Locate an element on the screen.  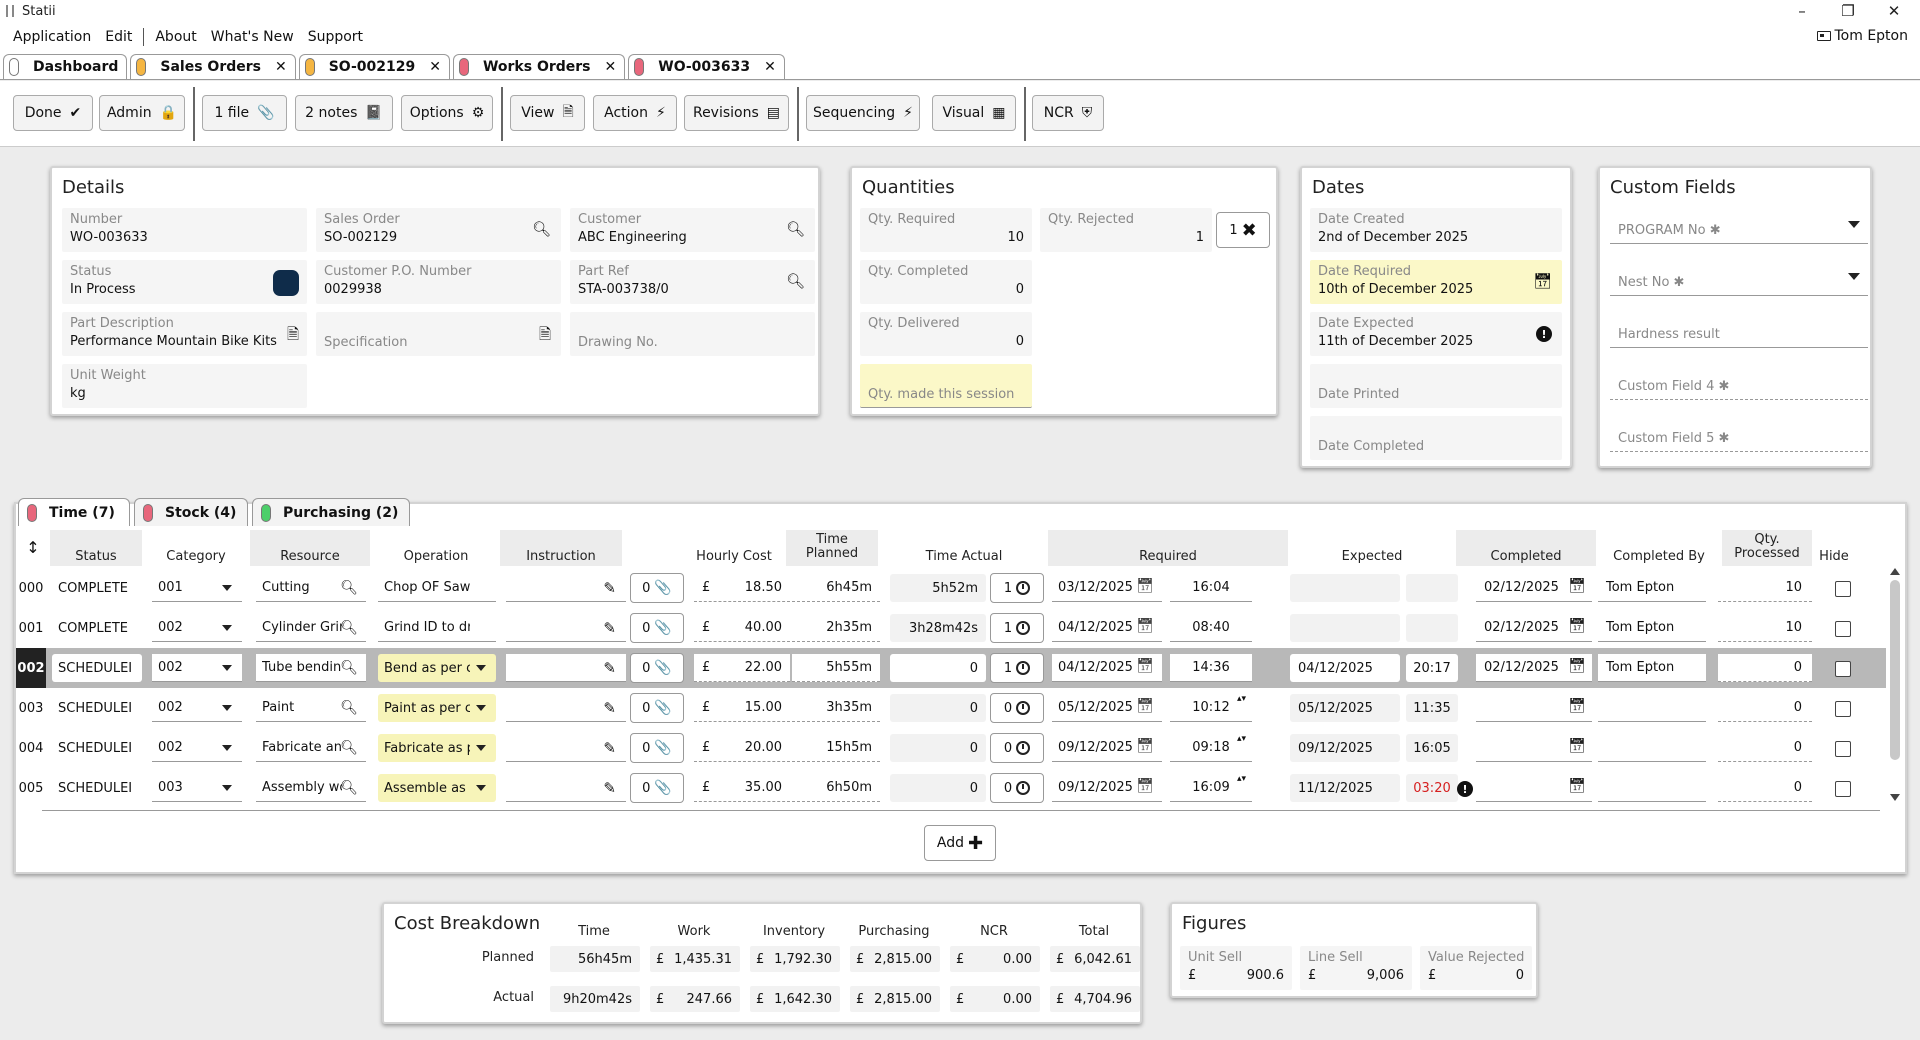
date-required-field: Date Required 10th of December 2025 📅︎ is located at coordinates (1436, 282).